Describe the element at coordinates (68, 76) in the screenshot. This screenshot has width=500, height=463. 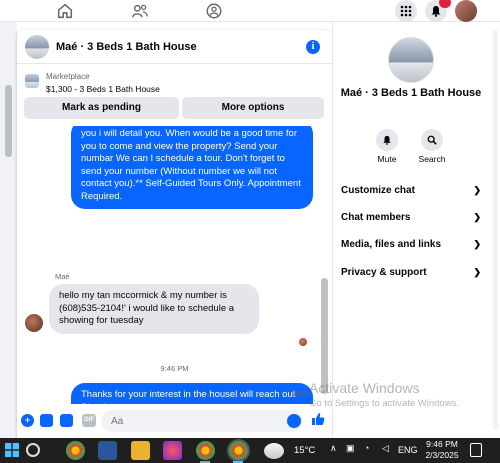
I see `marketplace-label: Marketplace` at that location.